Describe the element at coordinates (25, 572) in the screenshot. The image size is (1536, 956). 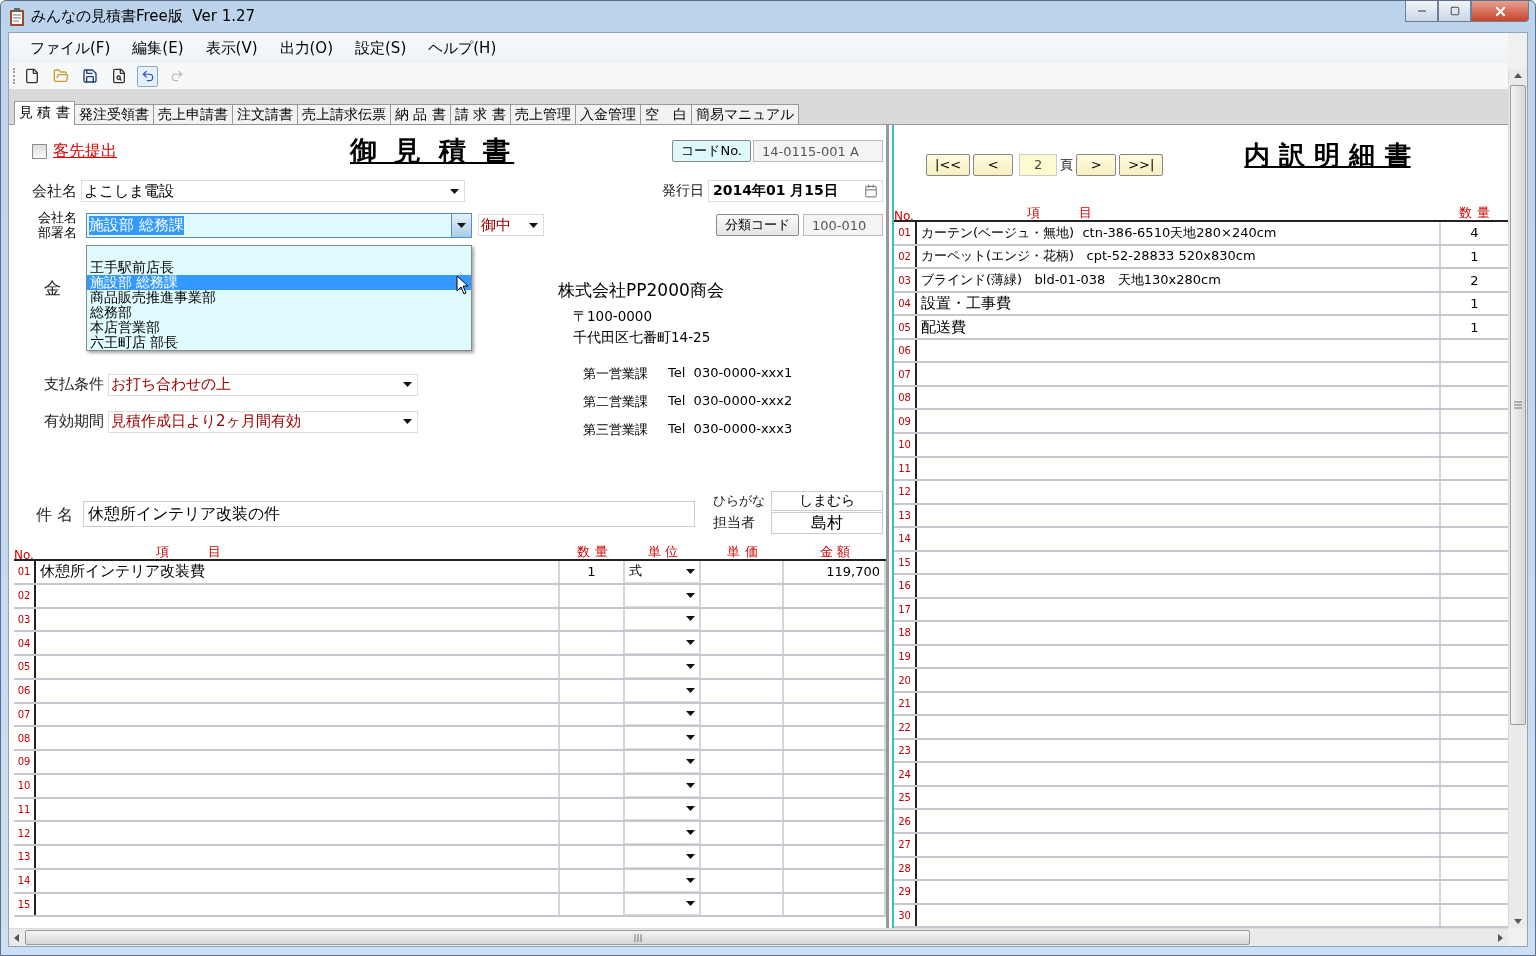
I see `row-number: 01` at that location.